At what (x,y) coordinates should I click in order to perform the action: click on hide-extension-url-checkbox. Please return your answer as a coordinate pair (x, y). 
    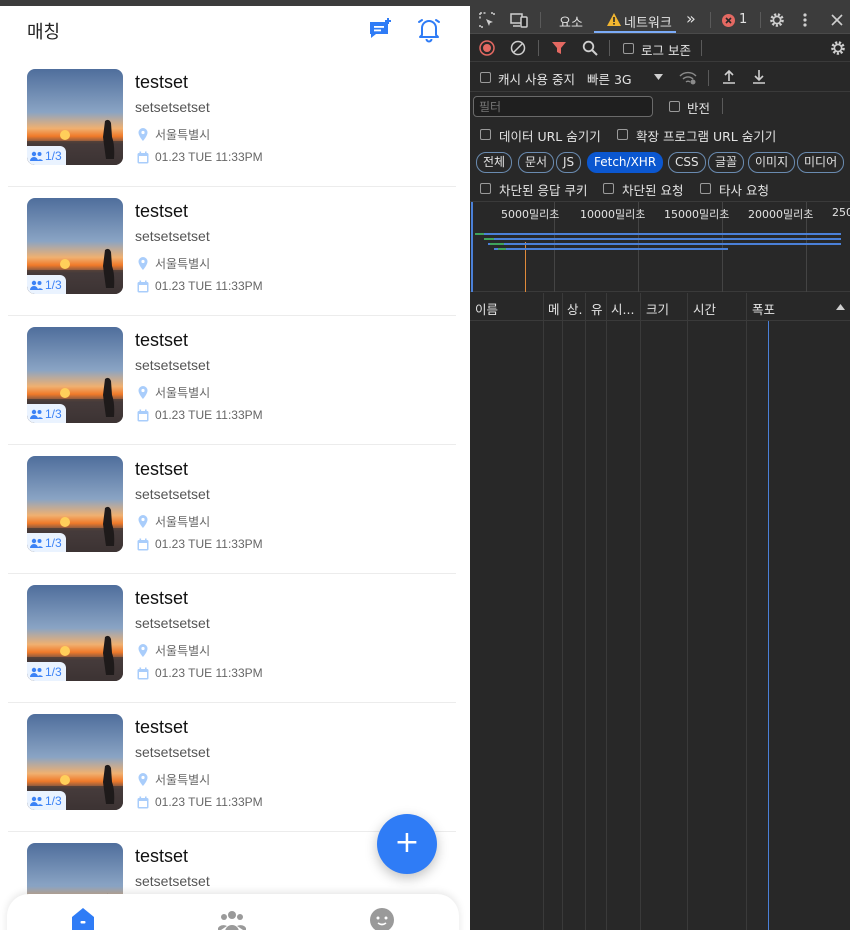
    Looking at the image, I should click on (622, 134).